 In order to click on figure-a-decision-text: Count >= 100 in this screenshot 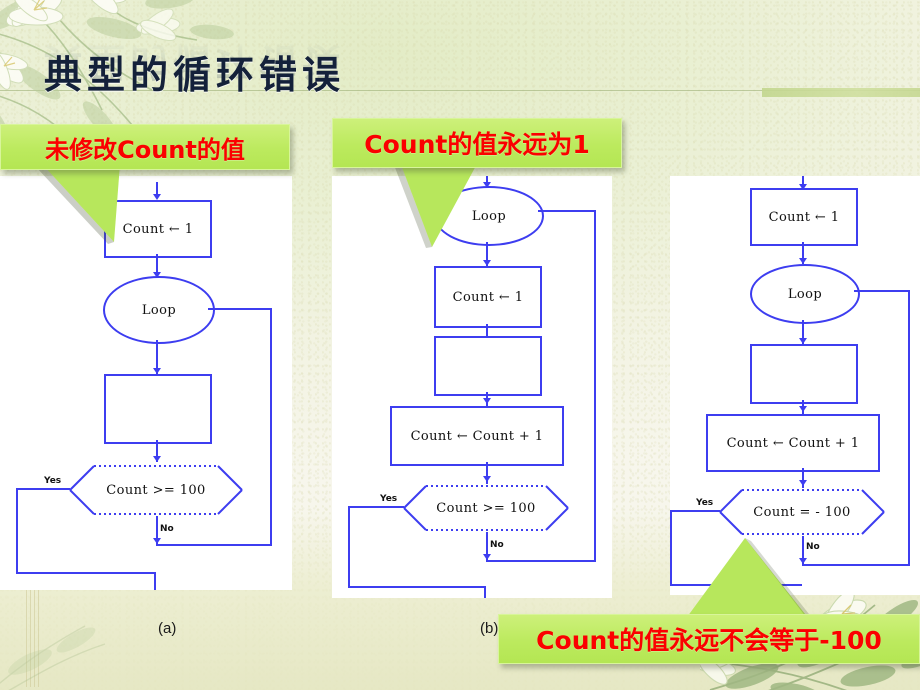, I will do `click(156, 490)`.